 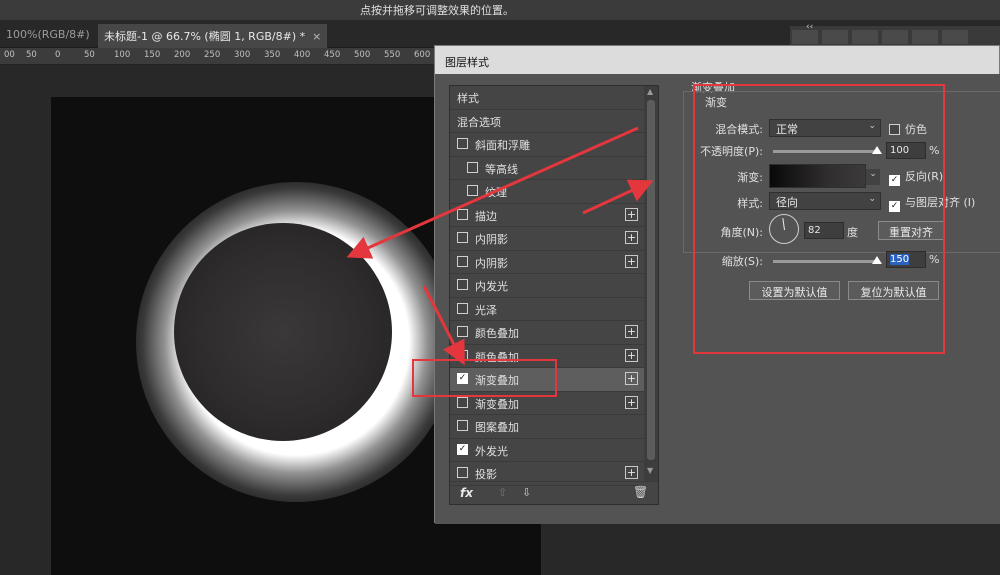 I want to click on scroll-up-icon: ▲, so click(x=650, y=91).